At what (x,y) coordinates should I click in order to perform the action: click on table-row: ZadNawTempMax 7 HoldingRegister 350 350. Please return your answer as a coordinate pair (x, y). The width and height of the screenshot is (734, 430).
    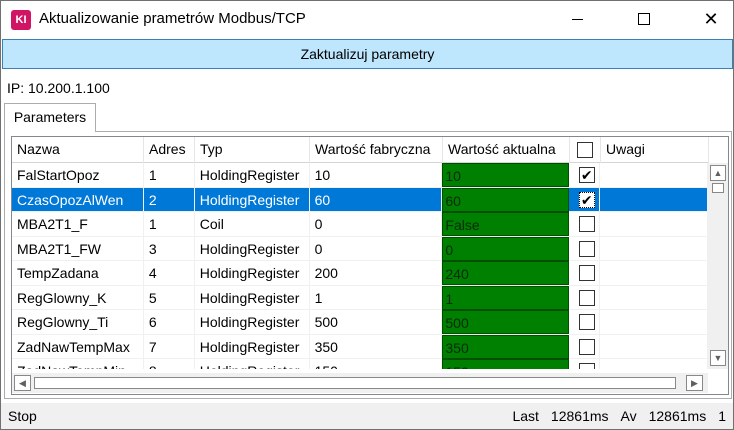
    Looking at the image, I should click on (360, 346).